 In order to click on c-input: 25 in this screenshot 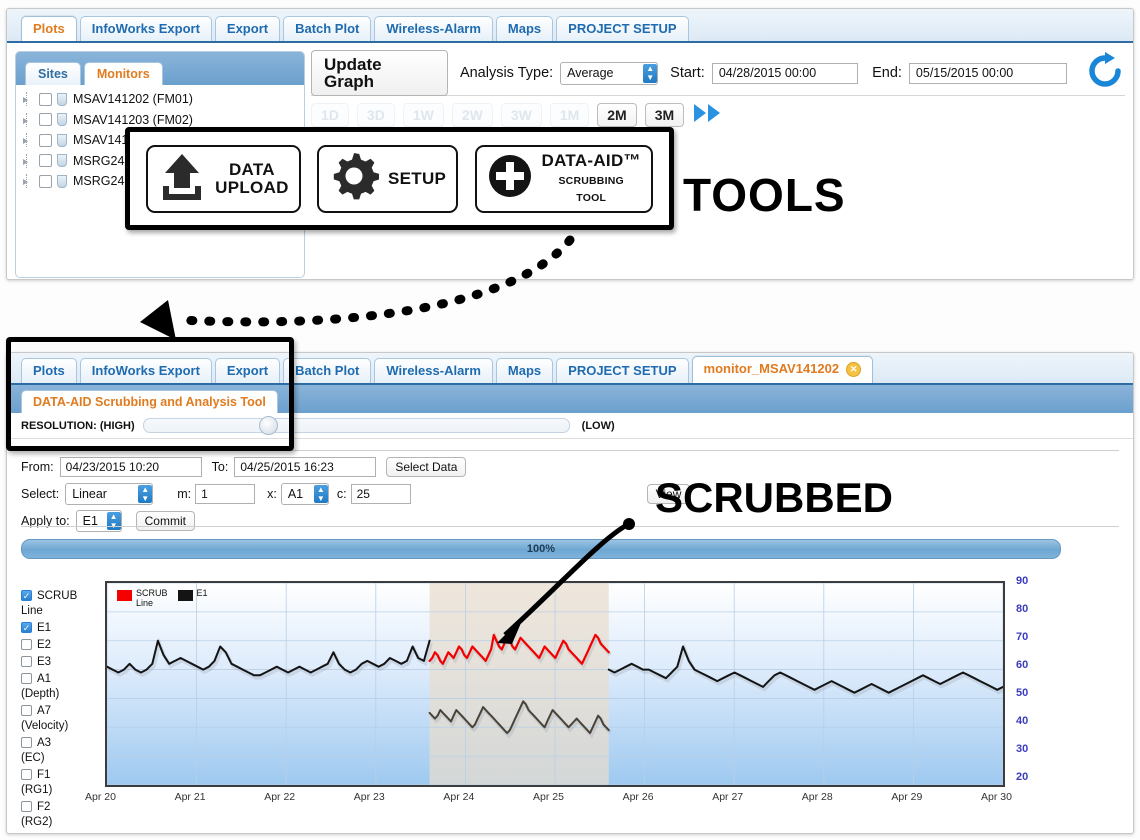, I will do `click(380, 493)`.